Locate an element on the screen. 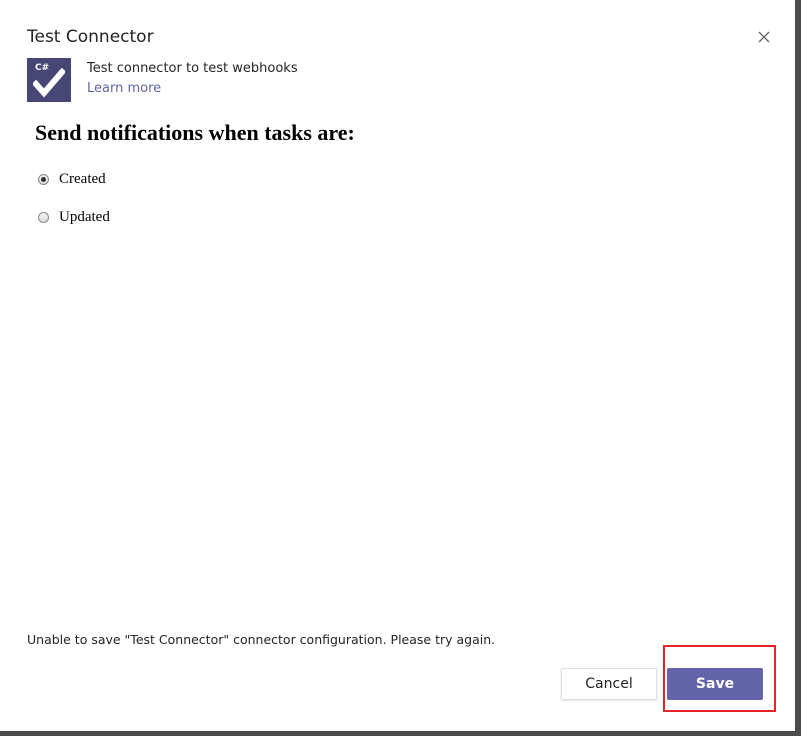  radio-option-updated: Updated is located at coordinates (74, 217).